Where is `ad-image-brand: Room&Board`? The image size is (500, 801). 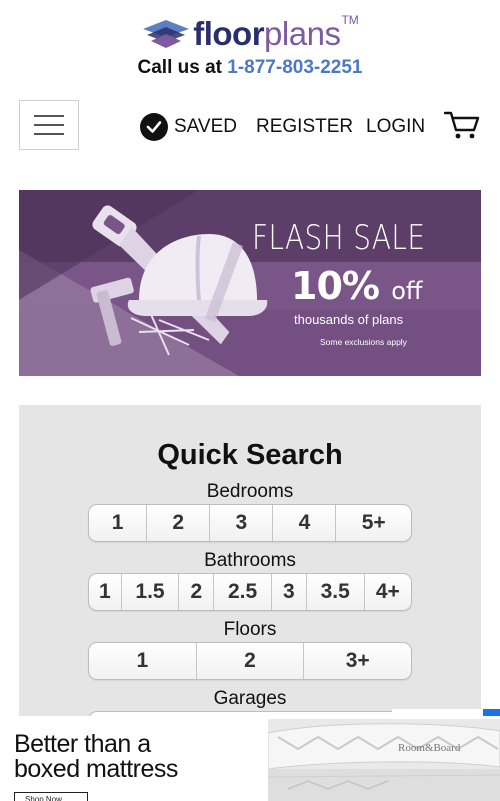 ad-image-brand: Room&Board is located at coordinates (429, 748).